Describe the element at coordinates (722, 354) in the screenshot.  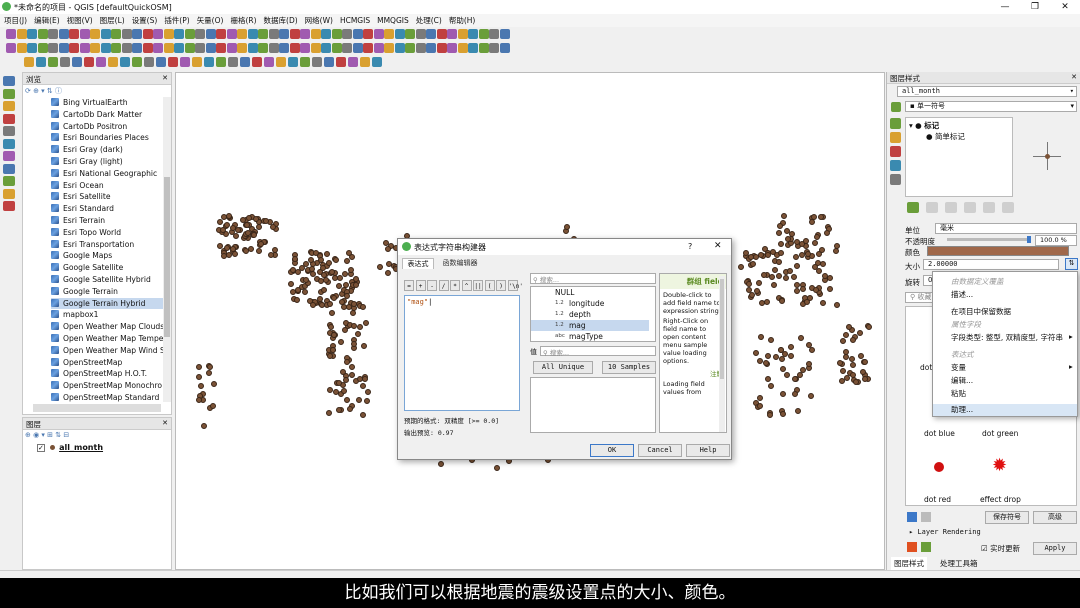
I see `help-scrollbar` at that location.